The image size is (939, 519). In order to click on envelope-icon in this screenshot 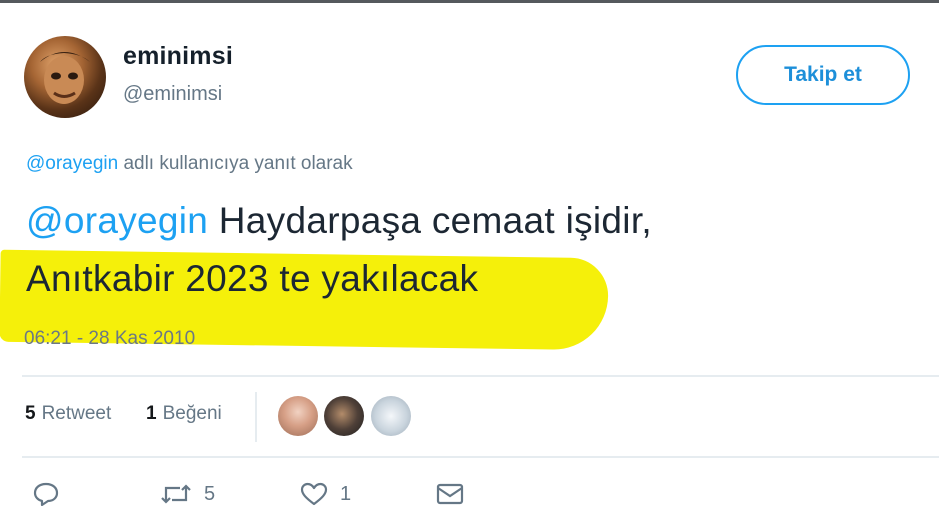, I will do `click(450, 494)`.